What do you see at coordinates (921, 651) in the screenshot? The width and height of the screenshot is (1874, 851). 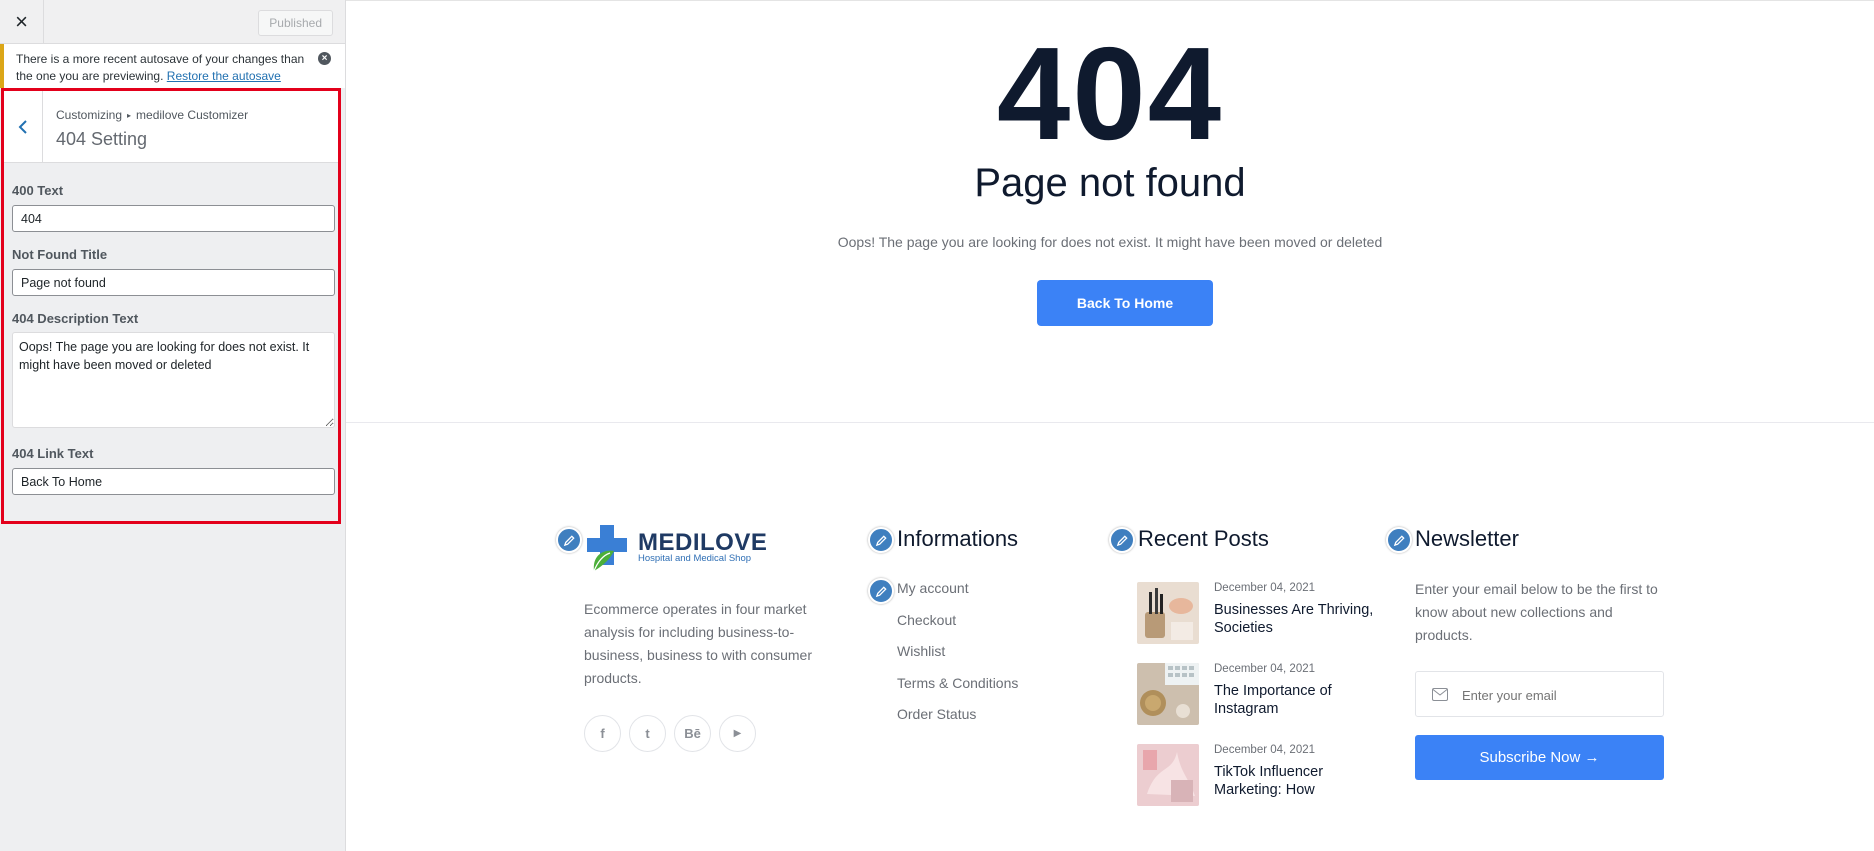 I see `footer-link-wishlist: Wishlist` at bounding box center [921, 651].